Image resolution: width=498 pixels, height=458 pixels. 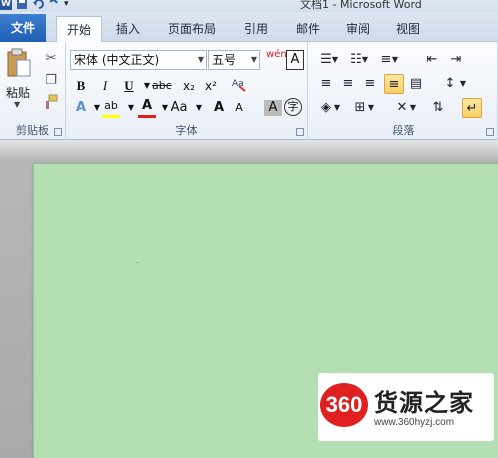 I want to click on quick-access-toolbar: W ▾, so click(x=38, y=6).